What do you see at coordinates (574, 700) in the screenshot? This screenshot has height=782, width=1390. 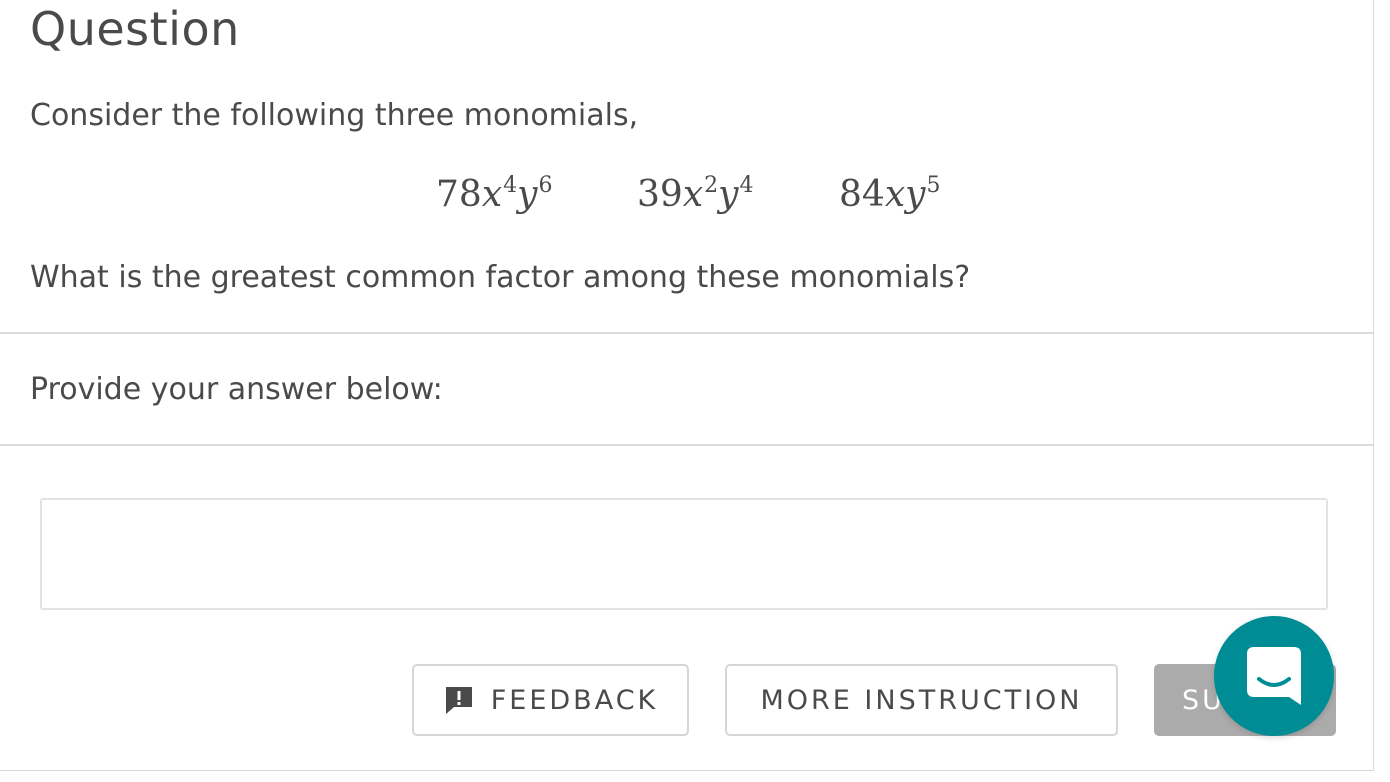 I see `feedback-button-label: FEEDBACK` at bounding box center [574, 700].